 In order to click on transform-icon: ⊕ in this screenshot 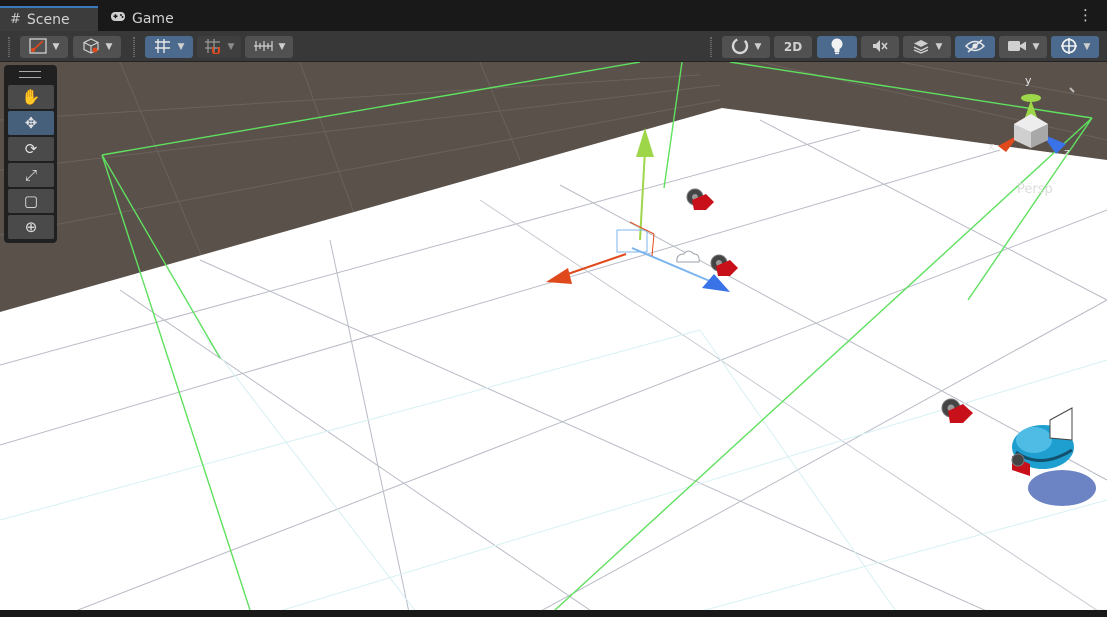, I will do `click(31, 227)`.